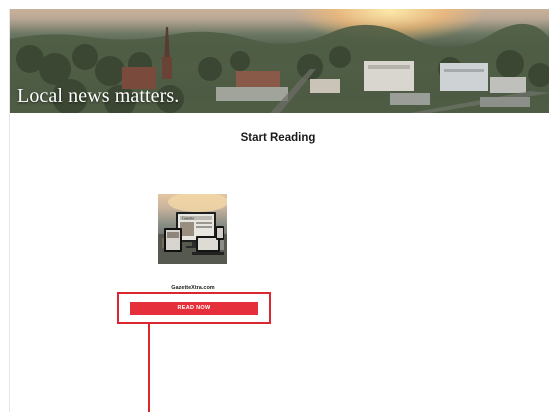 The width and height of the screenshot is (549, 412). What do you see at coordinates (194, 308) in the screenshot?
I see `annotation-highlight-box` at bounding box center [194, 308].